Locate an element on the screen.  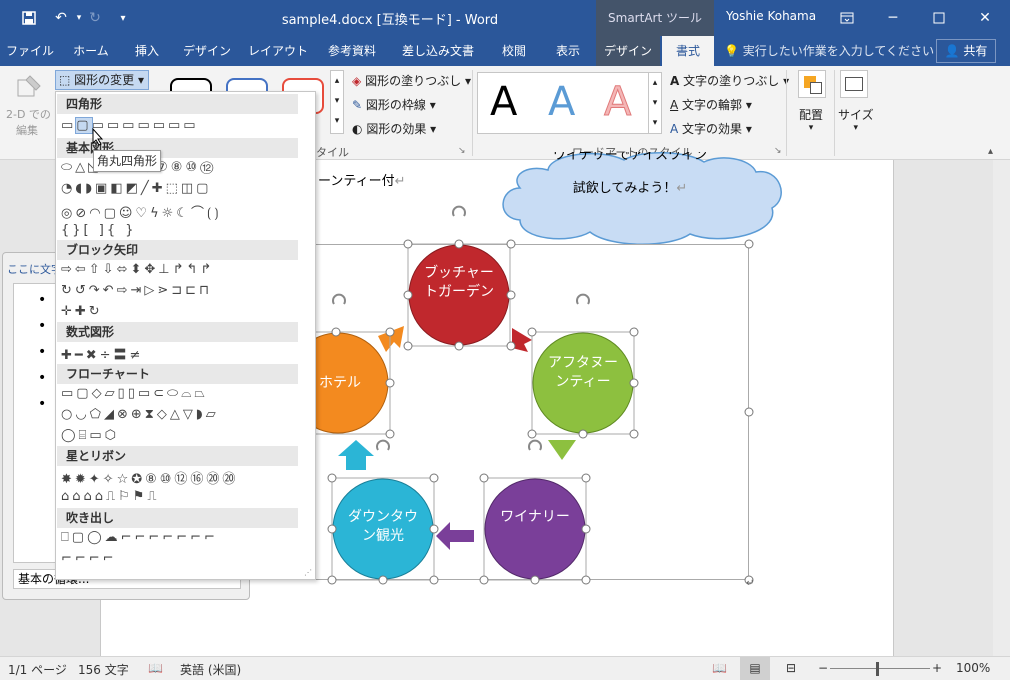
tab-review: 校閲 is located at coordinates (514, 51).